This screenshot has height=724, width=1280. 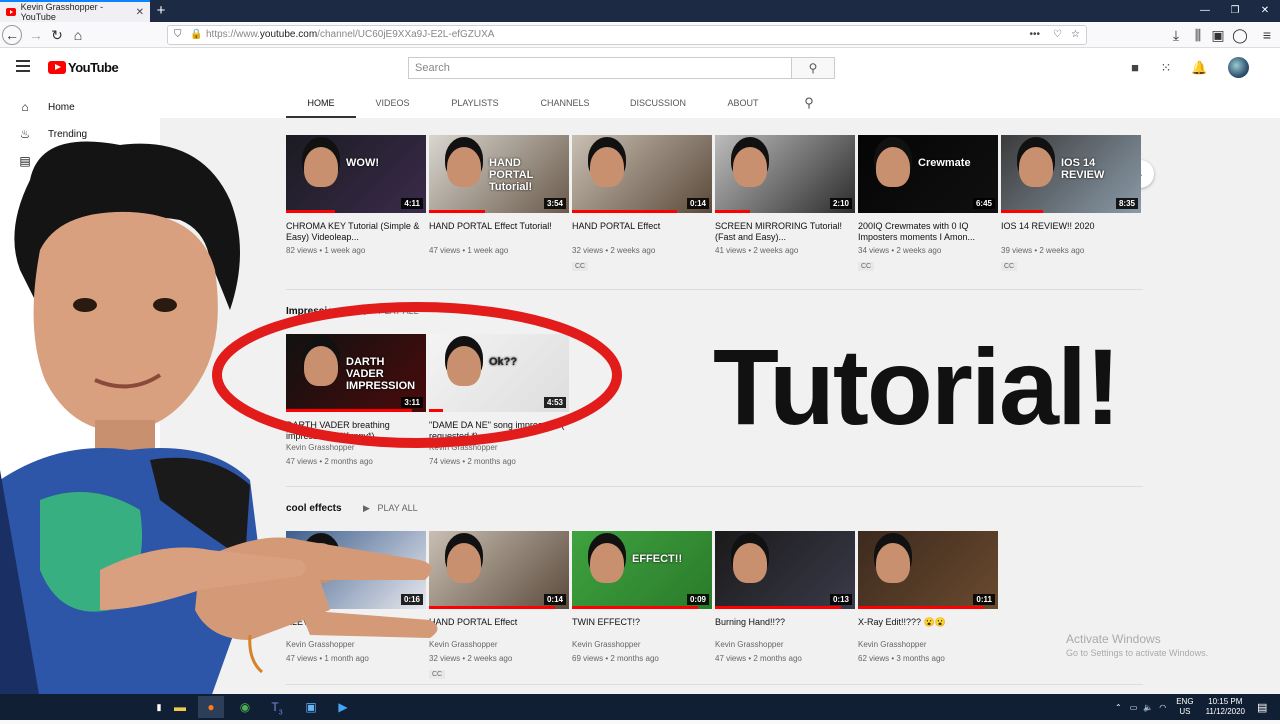 I want to click on video-meta: 62 views • 3 months ago, so click(x=901, y=658).